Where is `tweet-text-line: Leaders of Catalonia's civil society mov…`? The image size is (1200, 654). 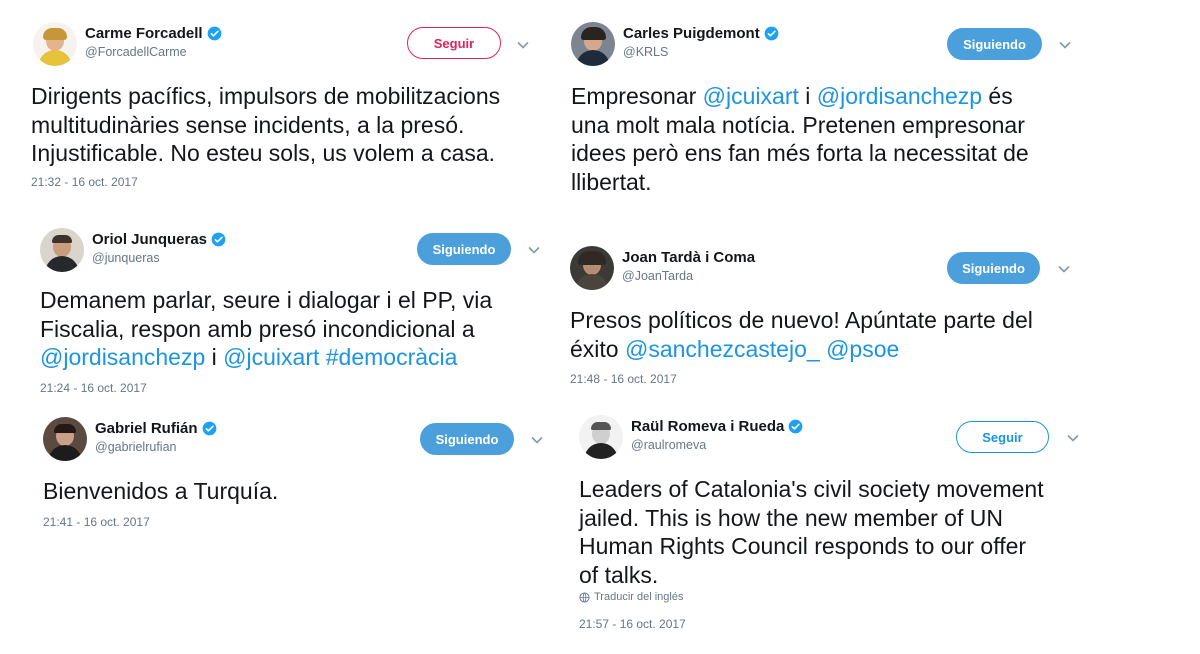
tweet-text-line: Leaders of Catalonia's civil society mov… is located at coordinates (811, 489).